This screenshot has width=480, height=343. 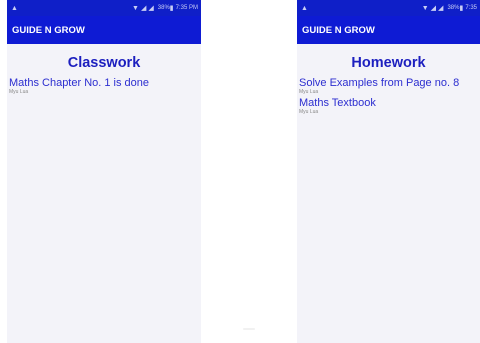 I want to click on status-time: 7:35, so click(x=471, y=8).